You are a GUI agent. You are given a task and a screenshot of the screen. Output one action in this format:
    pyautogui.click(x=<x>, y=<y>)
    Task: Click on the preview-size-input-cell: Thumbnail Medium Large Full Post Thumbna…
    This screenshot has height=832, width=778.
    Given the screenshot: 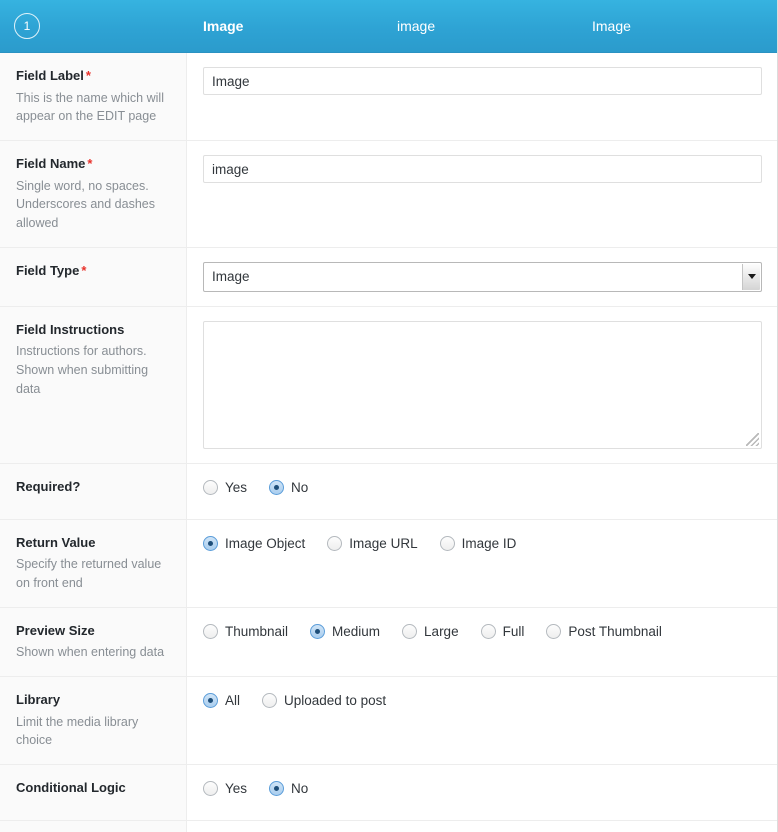 What is the action you would take?
    pyautogui.click(x=482, y=642)
    